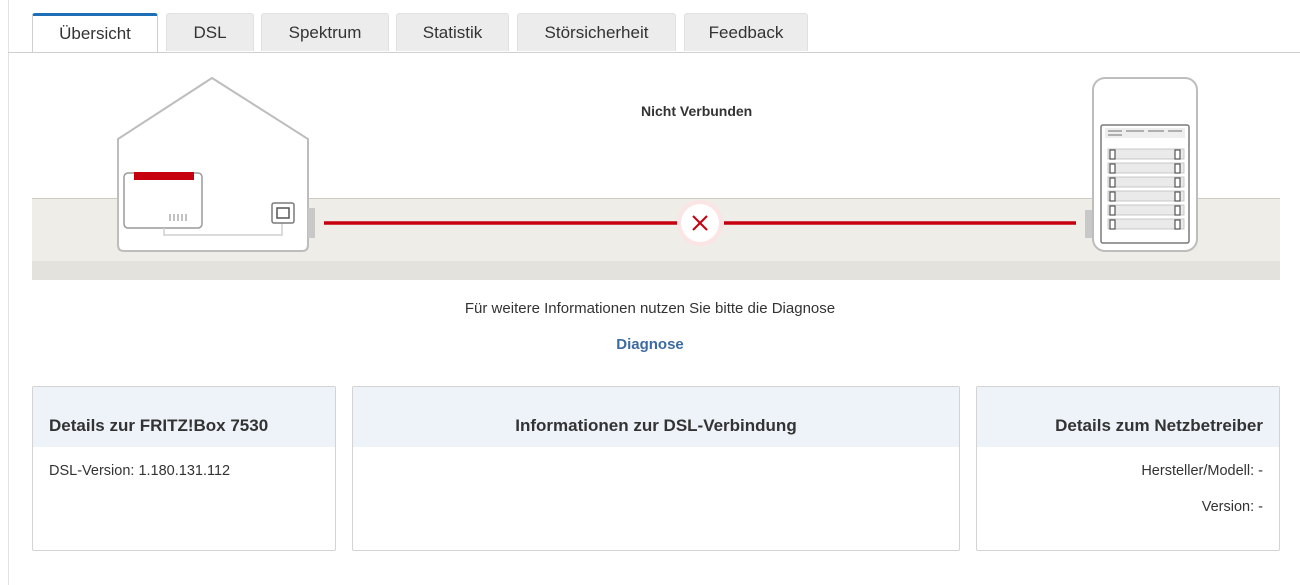  What do you see at coordinates (1145, 164) in the screenshot?
I see `server-icon` at bounding box center [1145, 164].